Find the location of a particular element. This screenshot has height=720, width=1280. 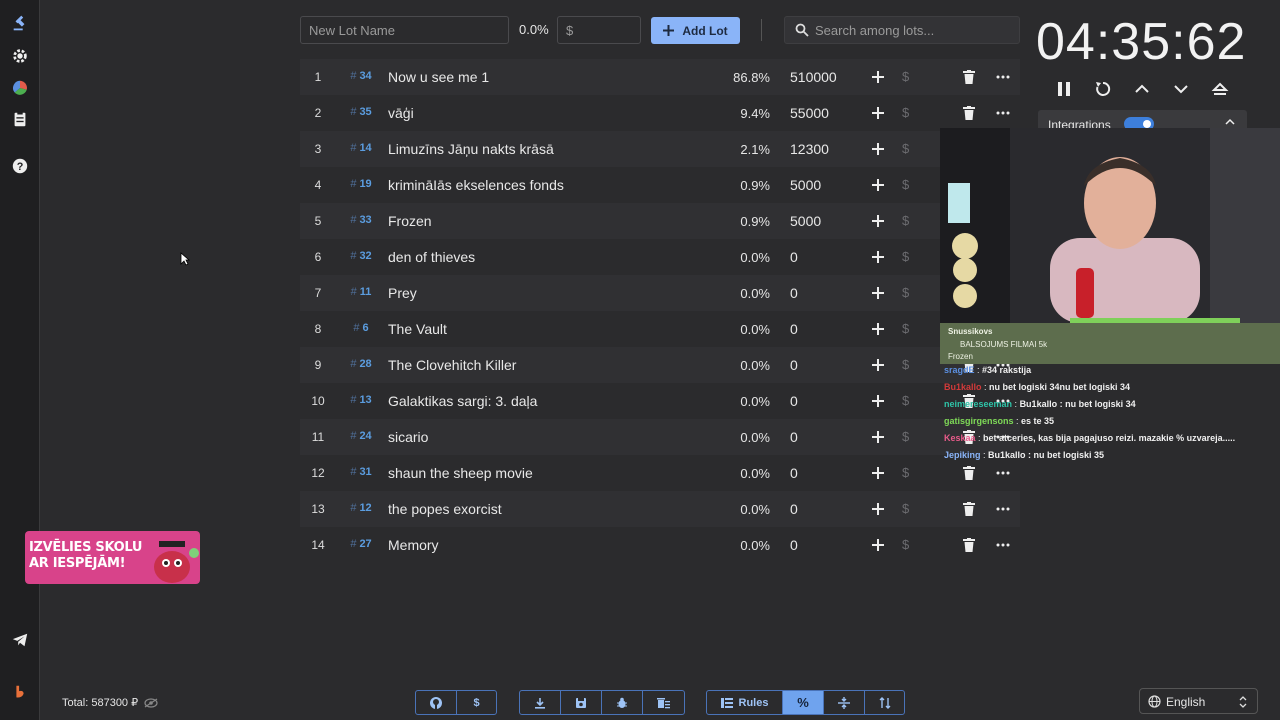

chevron-down-icon is located at coordinates (1181, 89).